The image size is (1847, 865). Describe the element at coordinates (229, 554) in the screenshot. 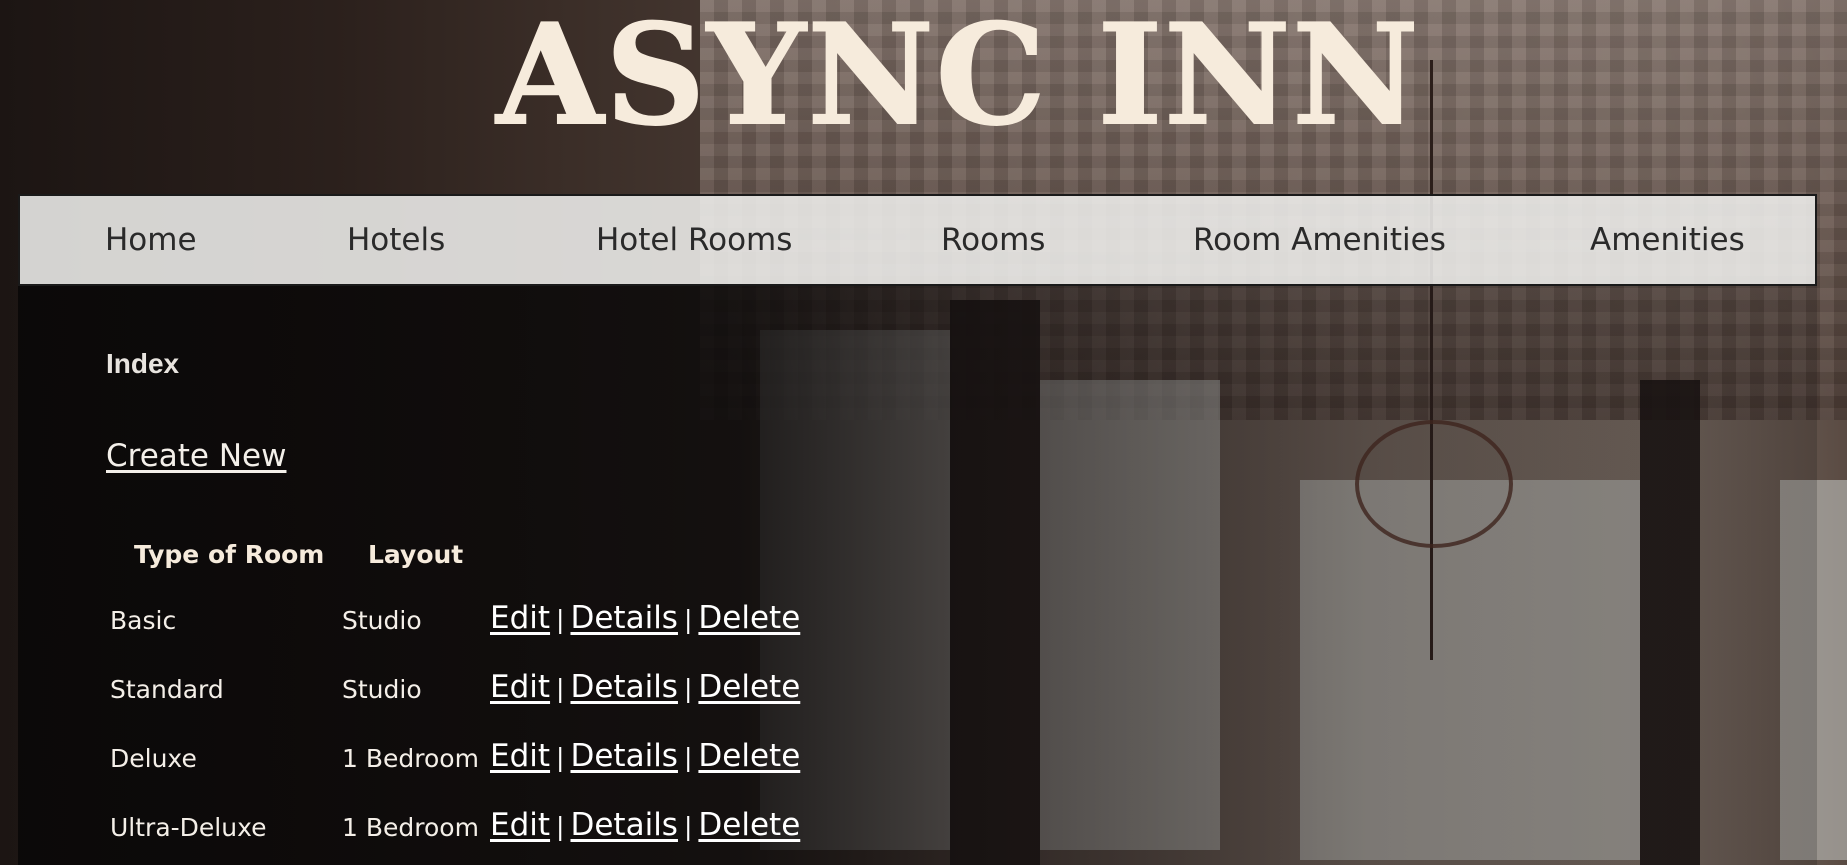

I see `column-header-type-of-room: Type of Room` at that location.